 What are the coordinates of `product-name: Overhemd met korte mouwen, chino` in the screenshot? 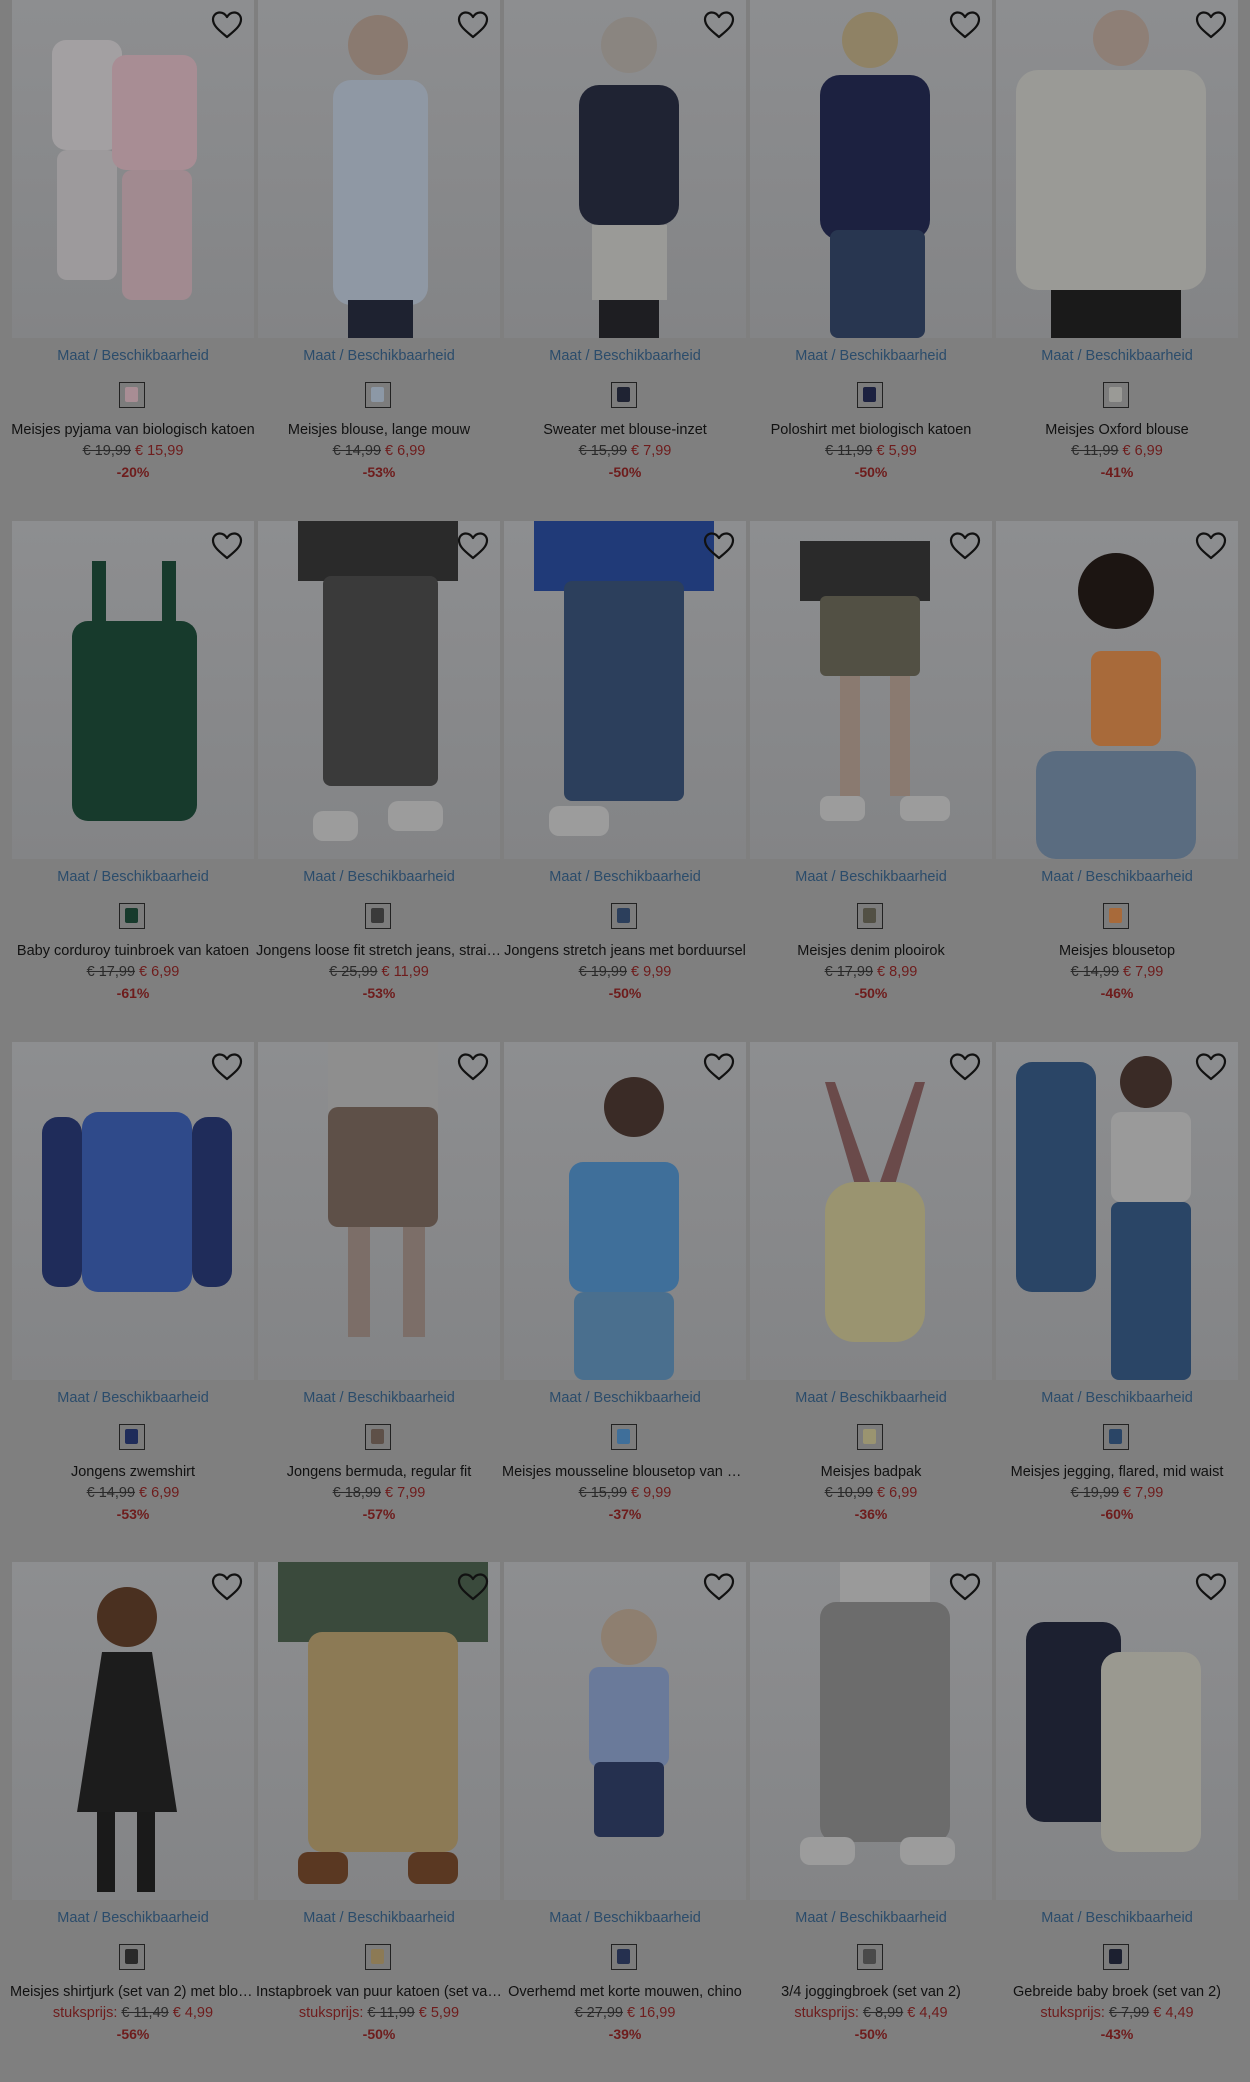 It's located at (625, 1992).